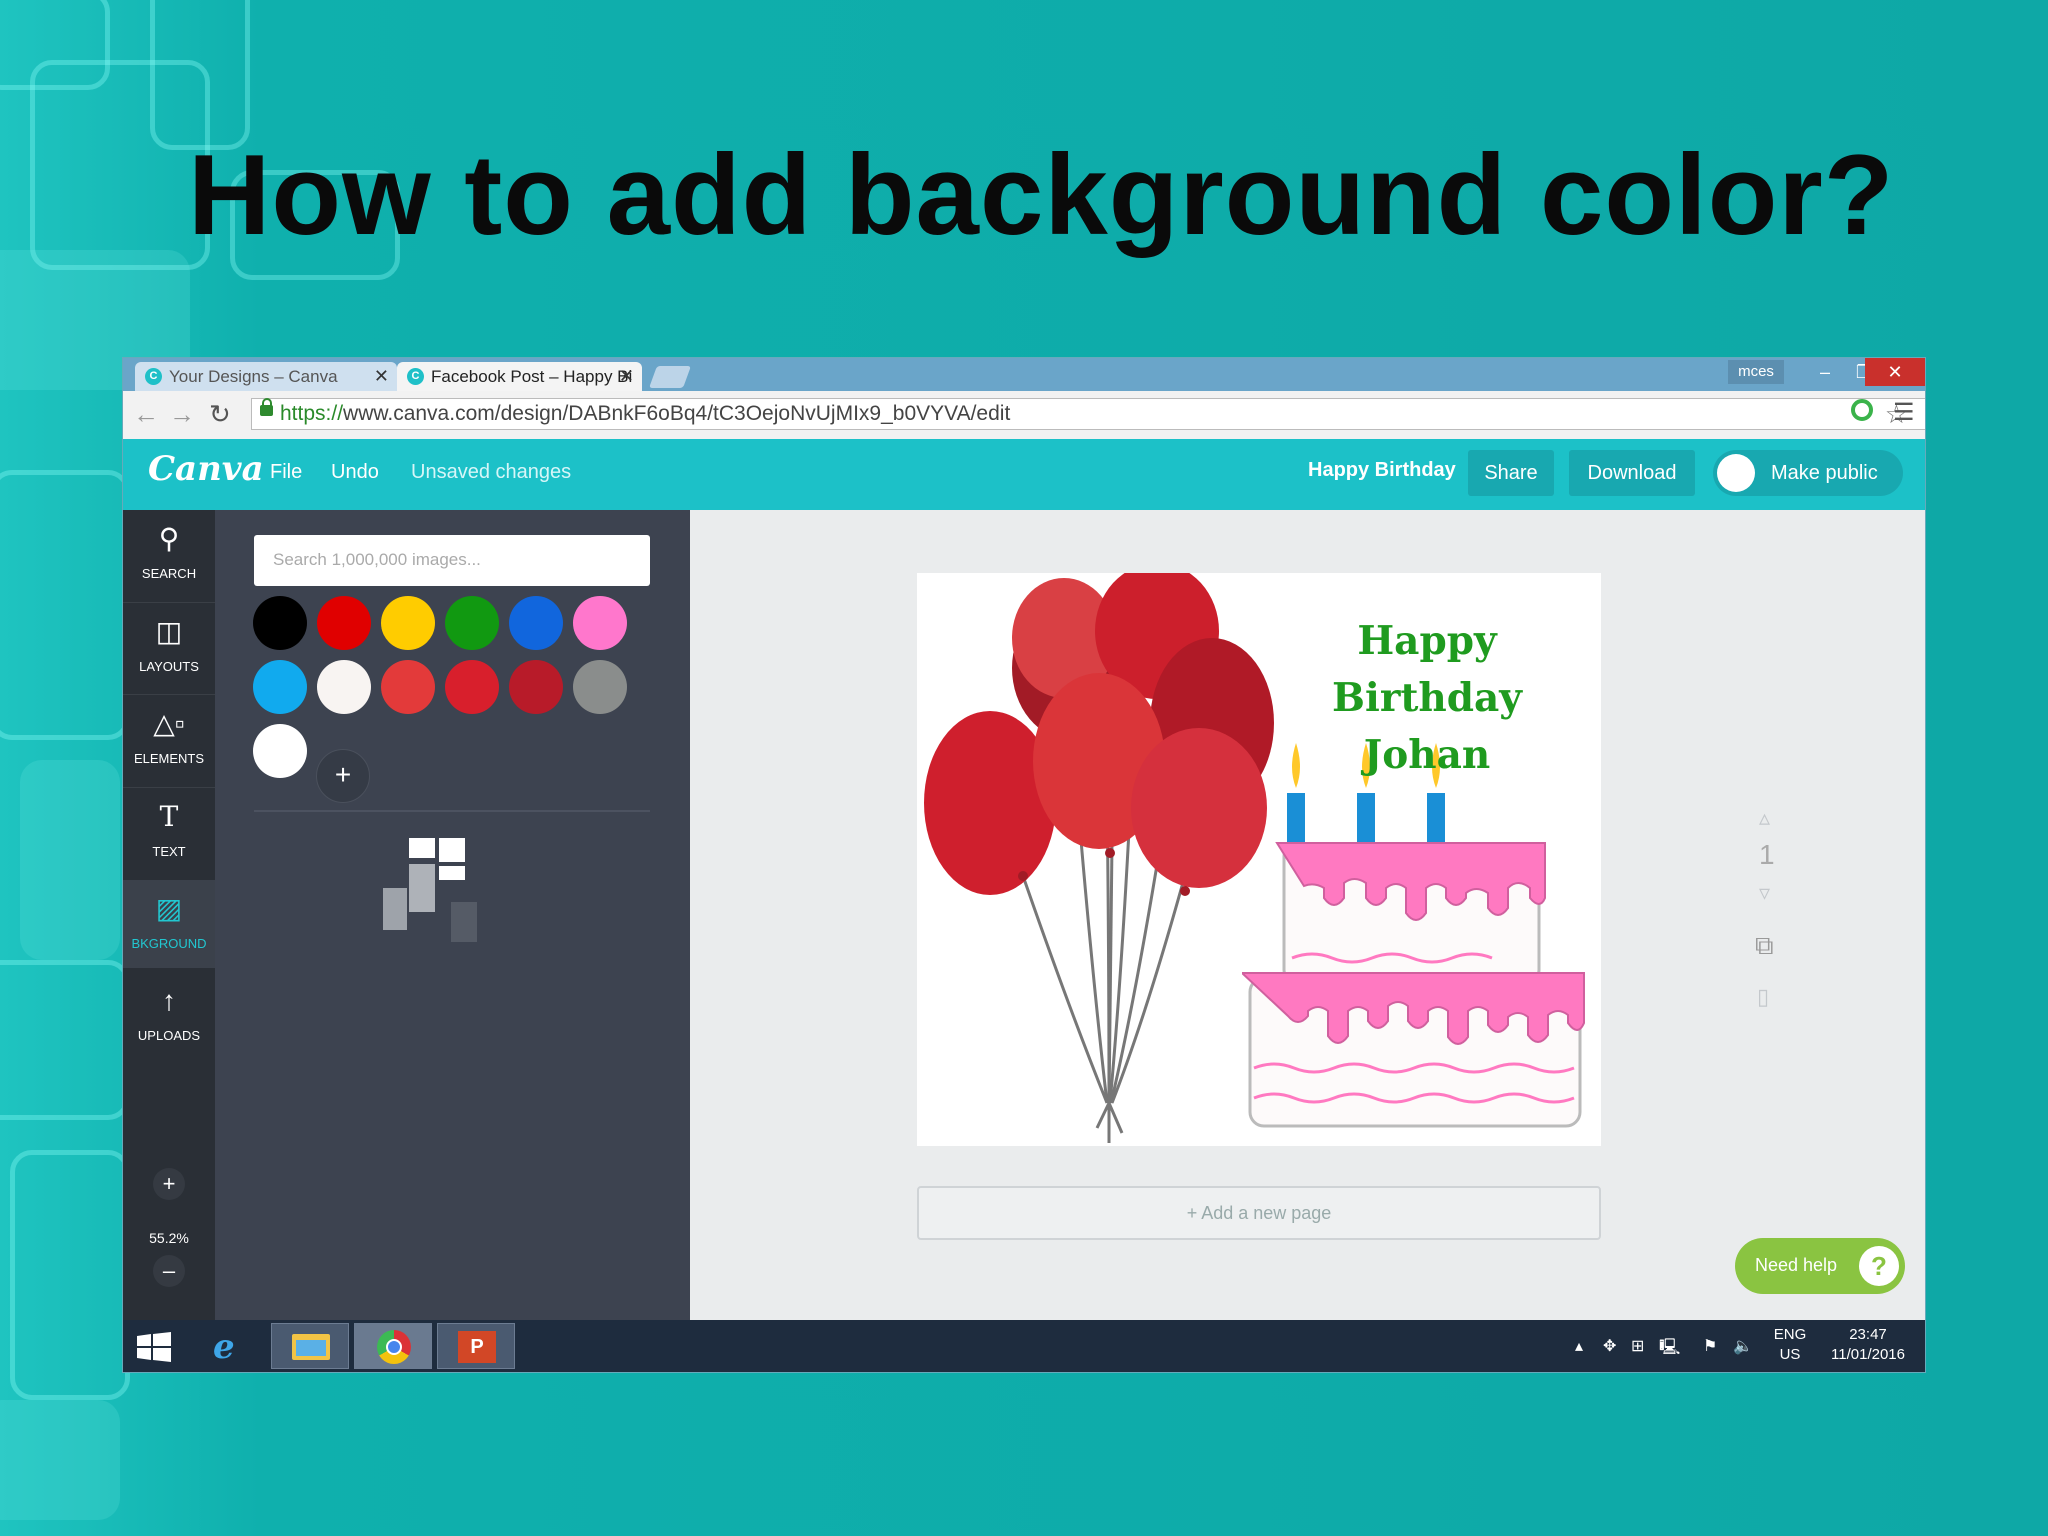  I want to click on rail-item-uploads: ↑ UPLOADS, so click(169, 1016).